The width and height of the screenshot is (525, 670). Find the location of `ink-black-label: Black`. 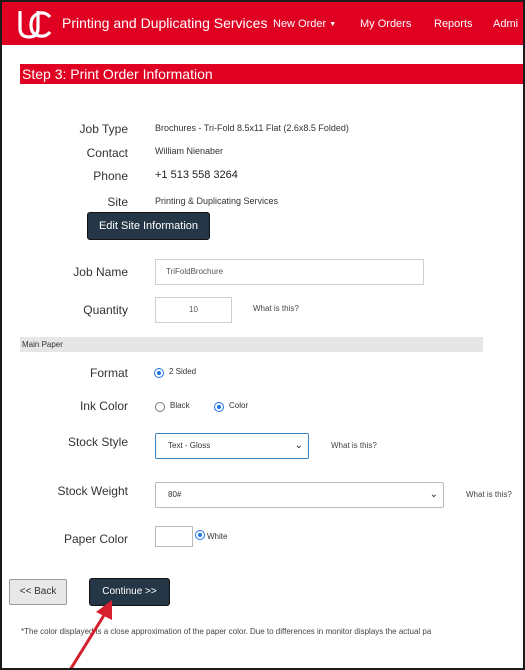

ink-black-label: Black is located at coordinates (180, 405).